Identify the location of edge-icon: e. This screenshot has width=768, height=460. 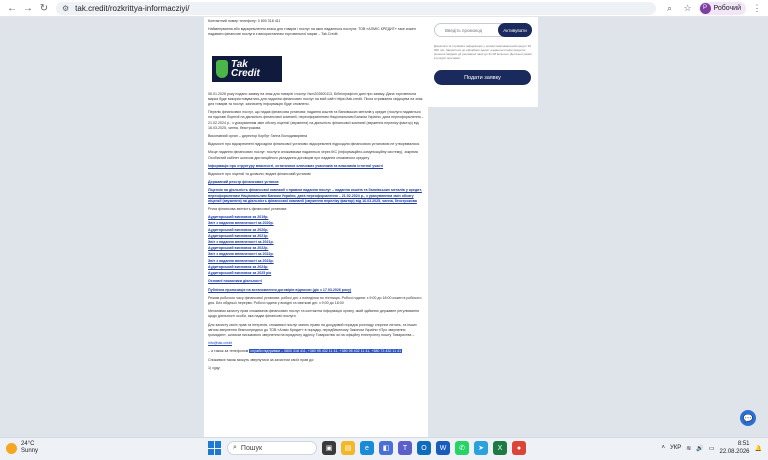
(367, 448).